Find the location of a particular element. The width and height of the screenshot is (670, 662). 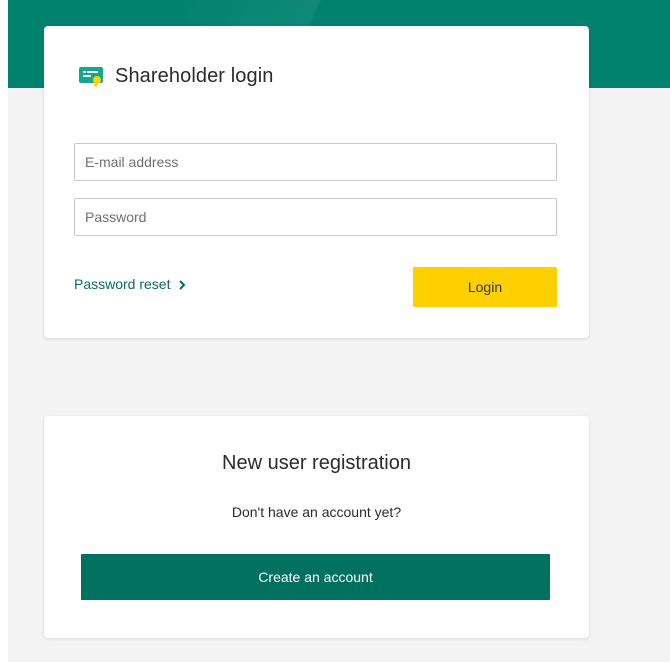

registration-question: Don't have an account yet? is located at coordinates (316, 512).